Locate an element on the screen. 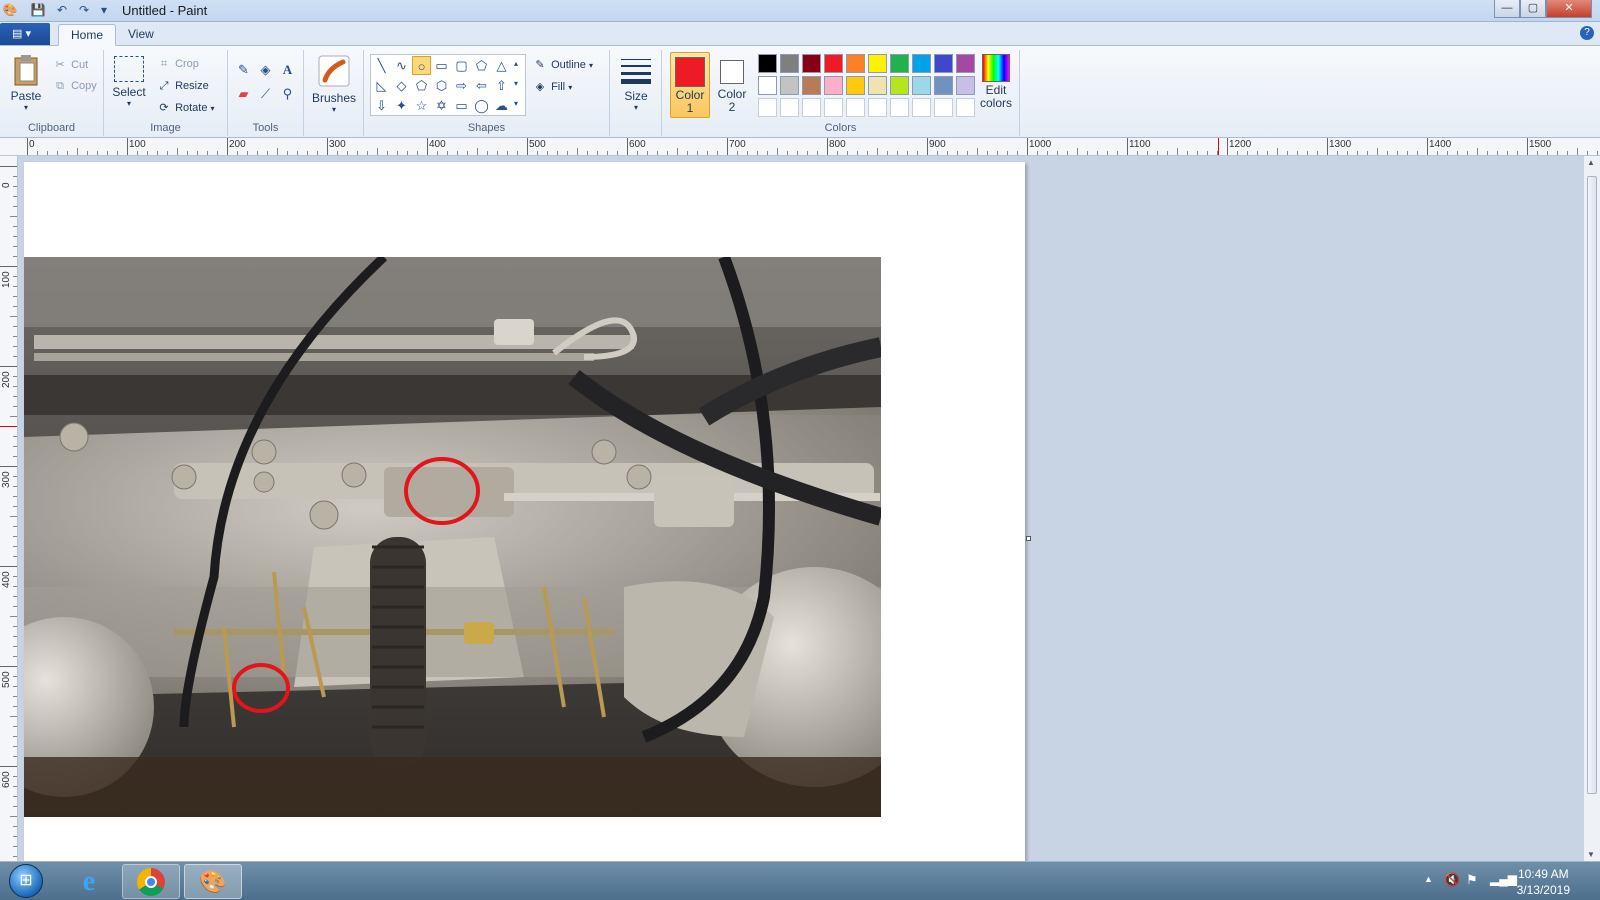  cut-button: ✂ Cut is located at coordinates (70, 64).